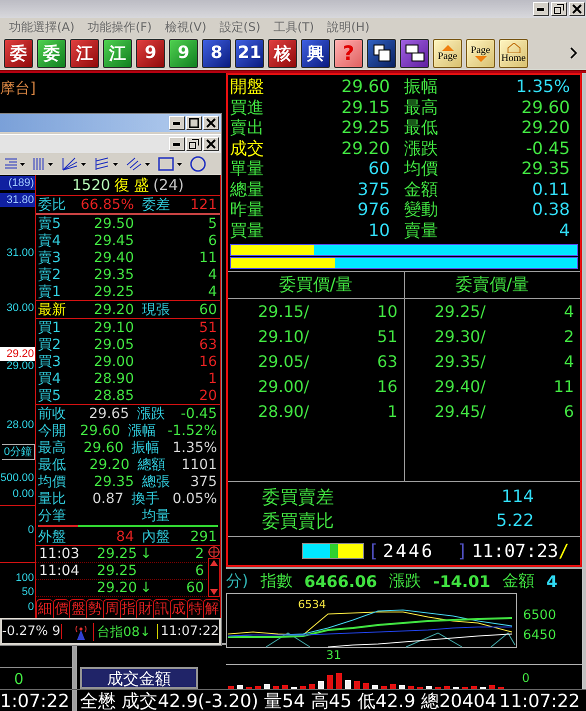 This screenshot has width=586, height=711. What do you see at coordinates (49, 291) in the screenshot?
I see `level-label: 賣1` at bounding box center [49, 291].